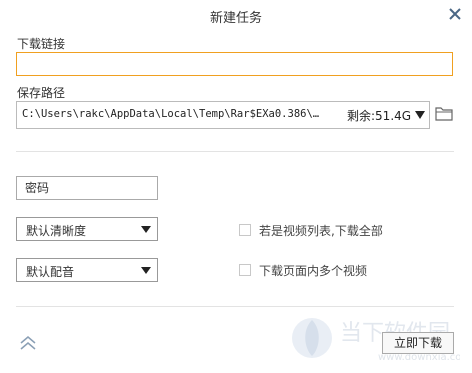 The image size is (472, 373). What do you see at coordinates (420, 115) in the screenshot?
I see `triangle-down-icon` at bounding box center [420, 115].